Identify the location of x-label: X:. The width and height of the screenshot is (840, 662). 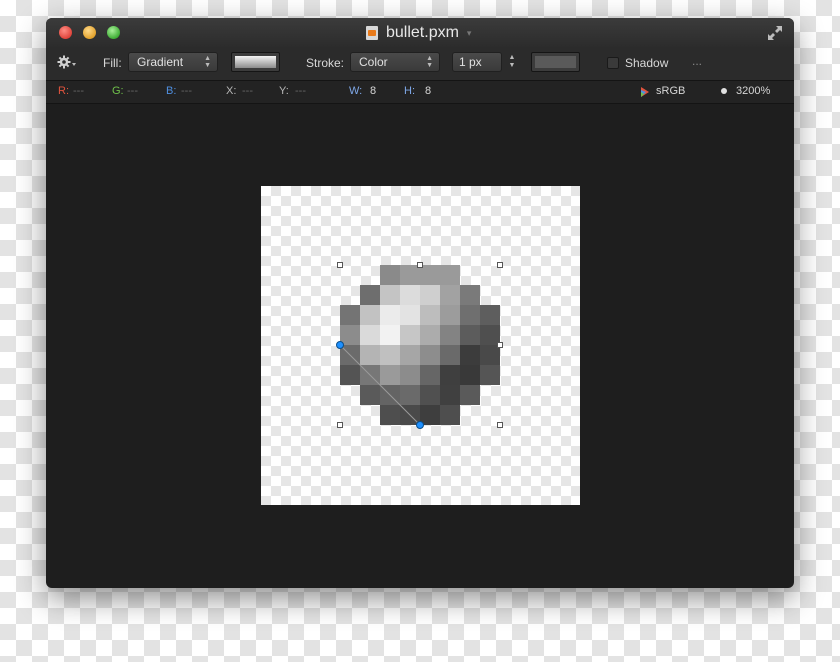
(231, 91).